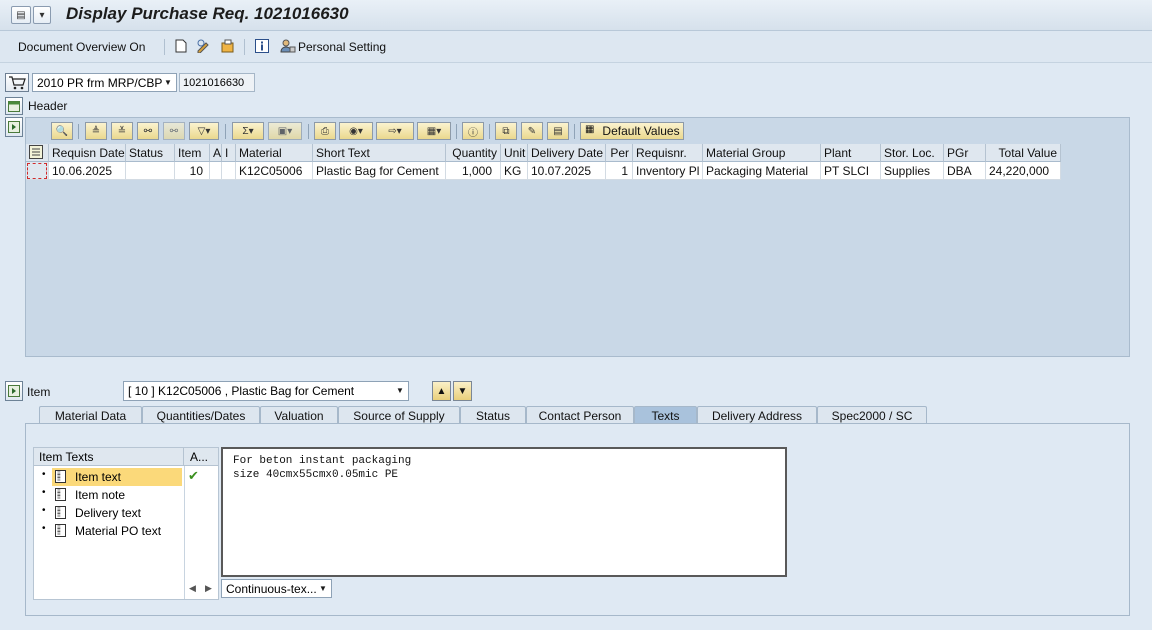  I want to click on tab-source-of-supply: Source of Supply, so click(399, 415).